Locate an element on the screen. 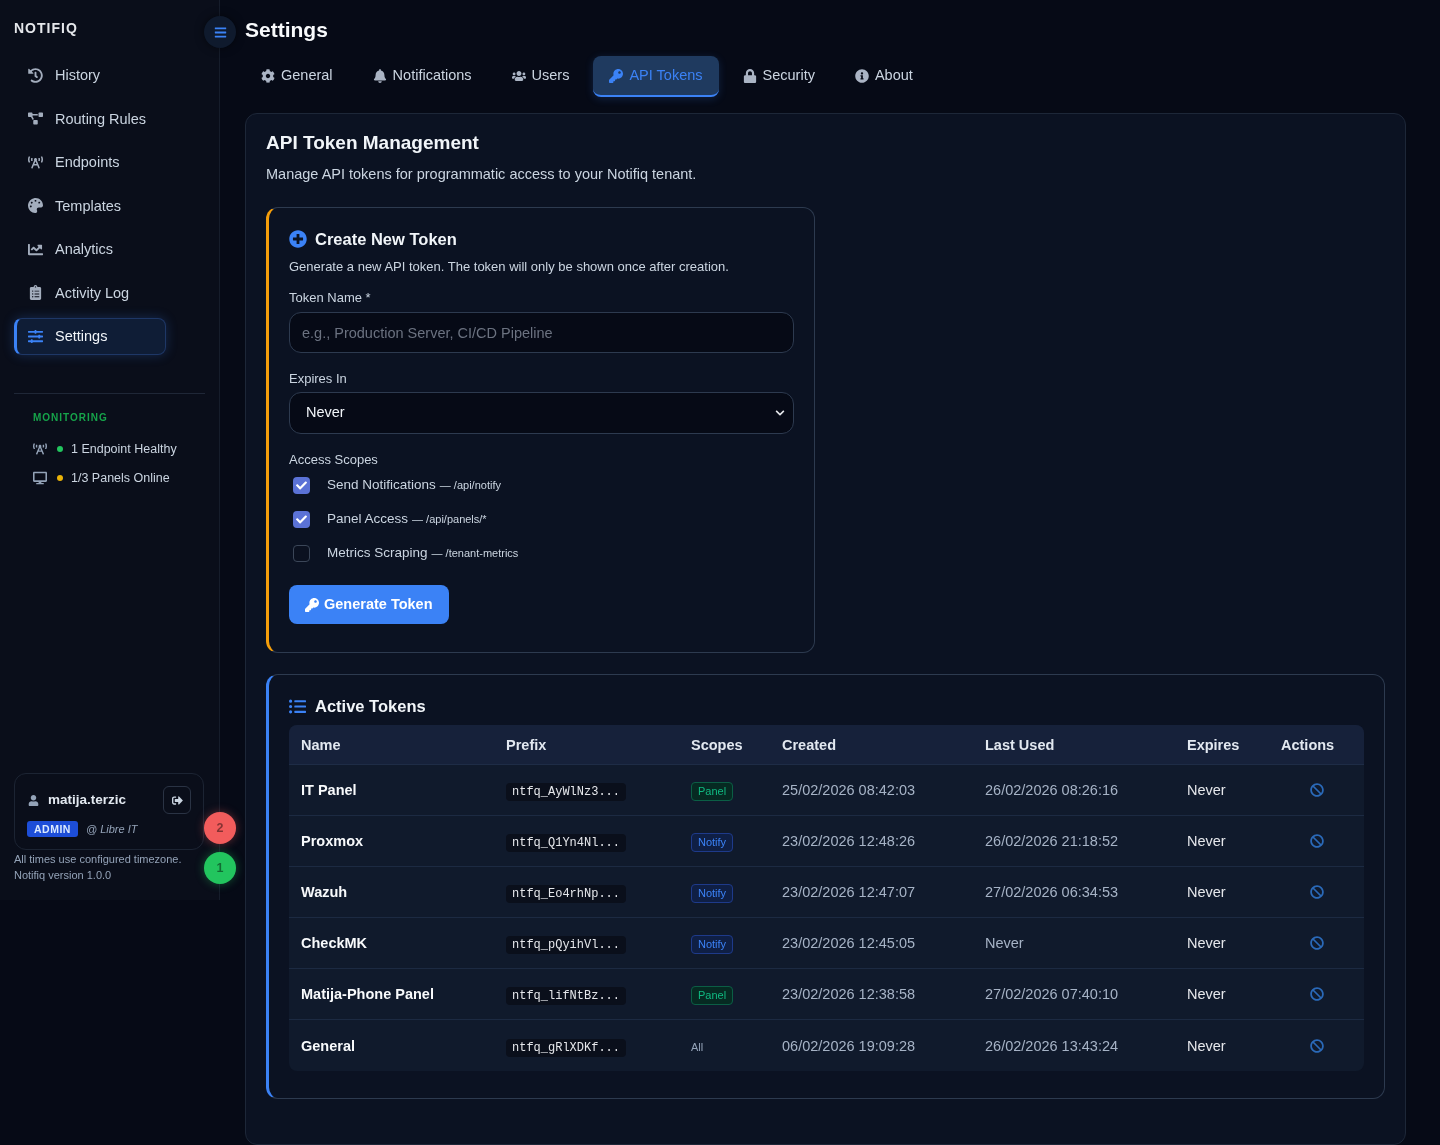 The height and width of the screenshot is (1145, 1440). diagram-icon is located at coordinates (35, 118).